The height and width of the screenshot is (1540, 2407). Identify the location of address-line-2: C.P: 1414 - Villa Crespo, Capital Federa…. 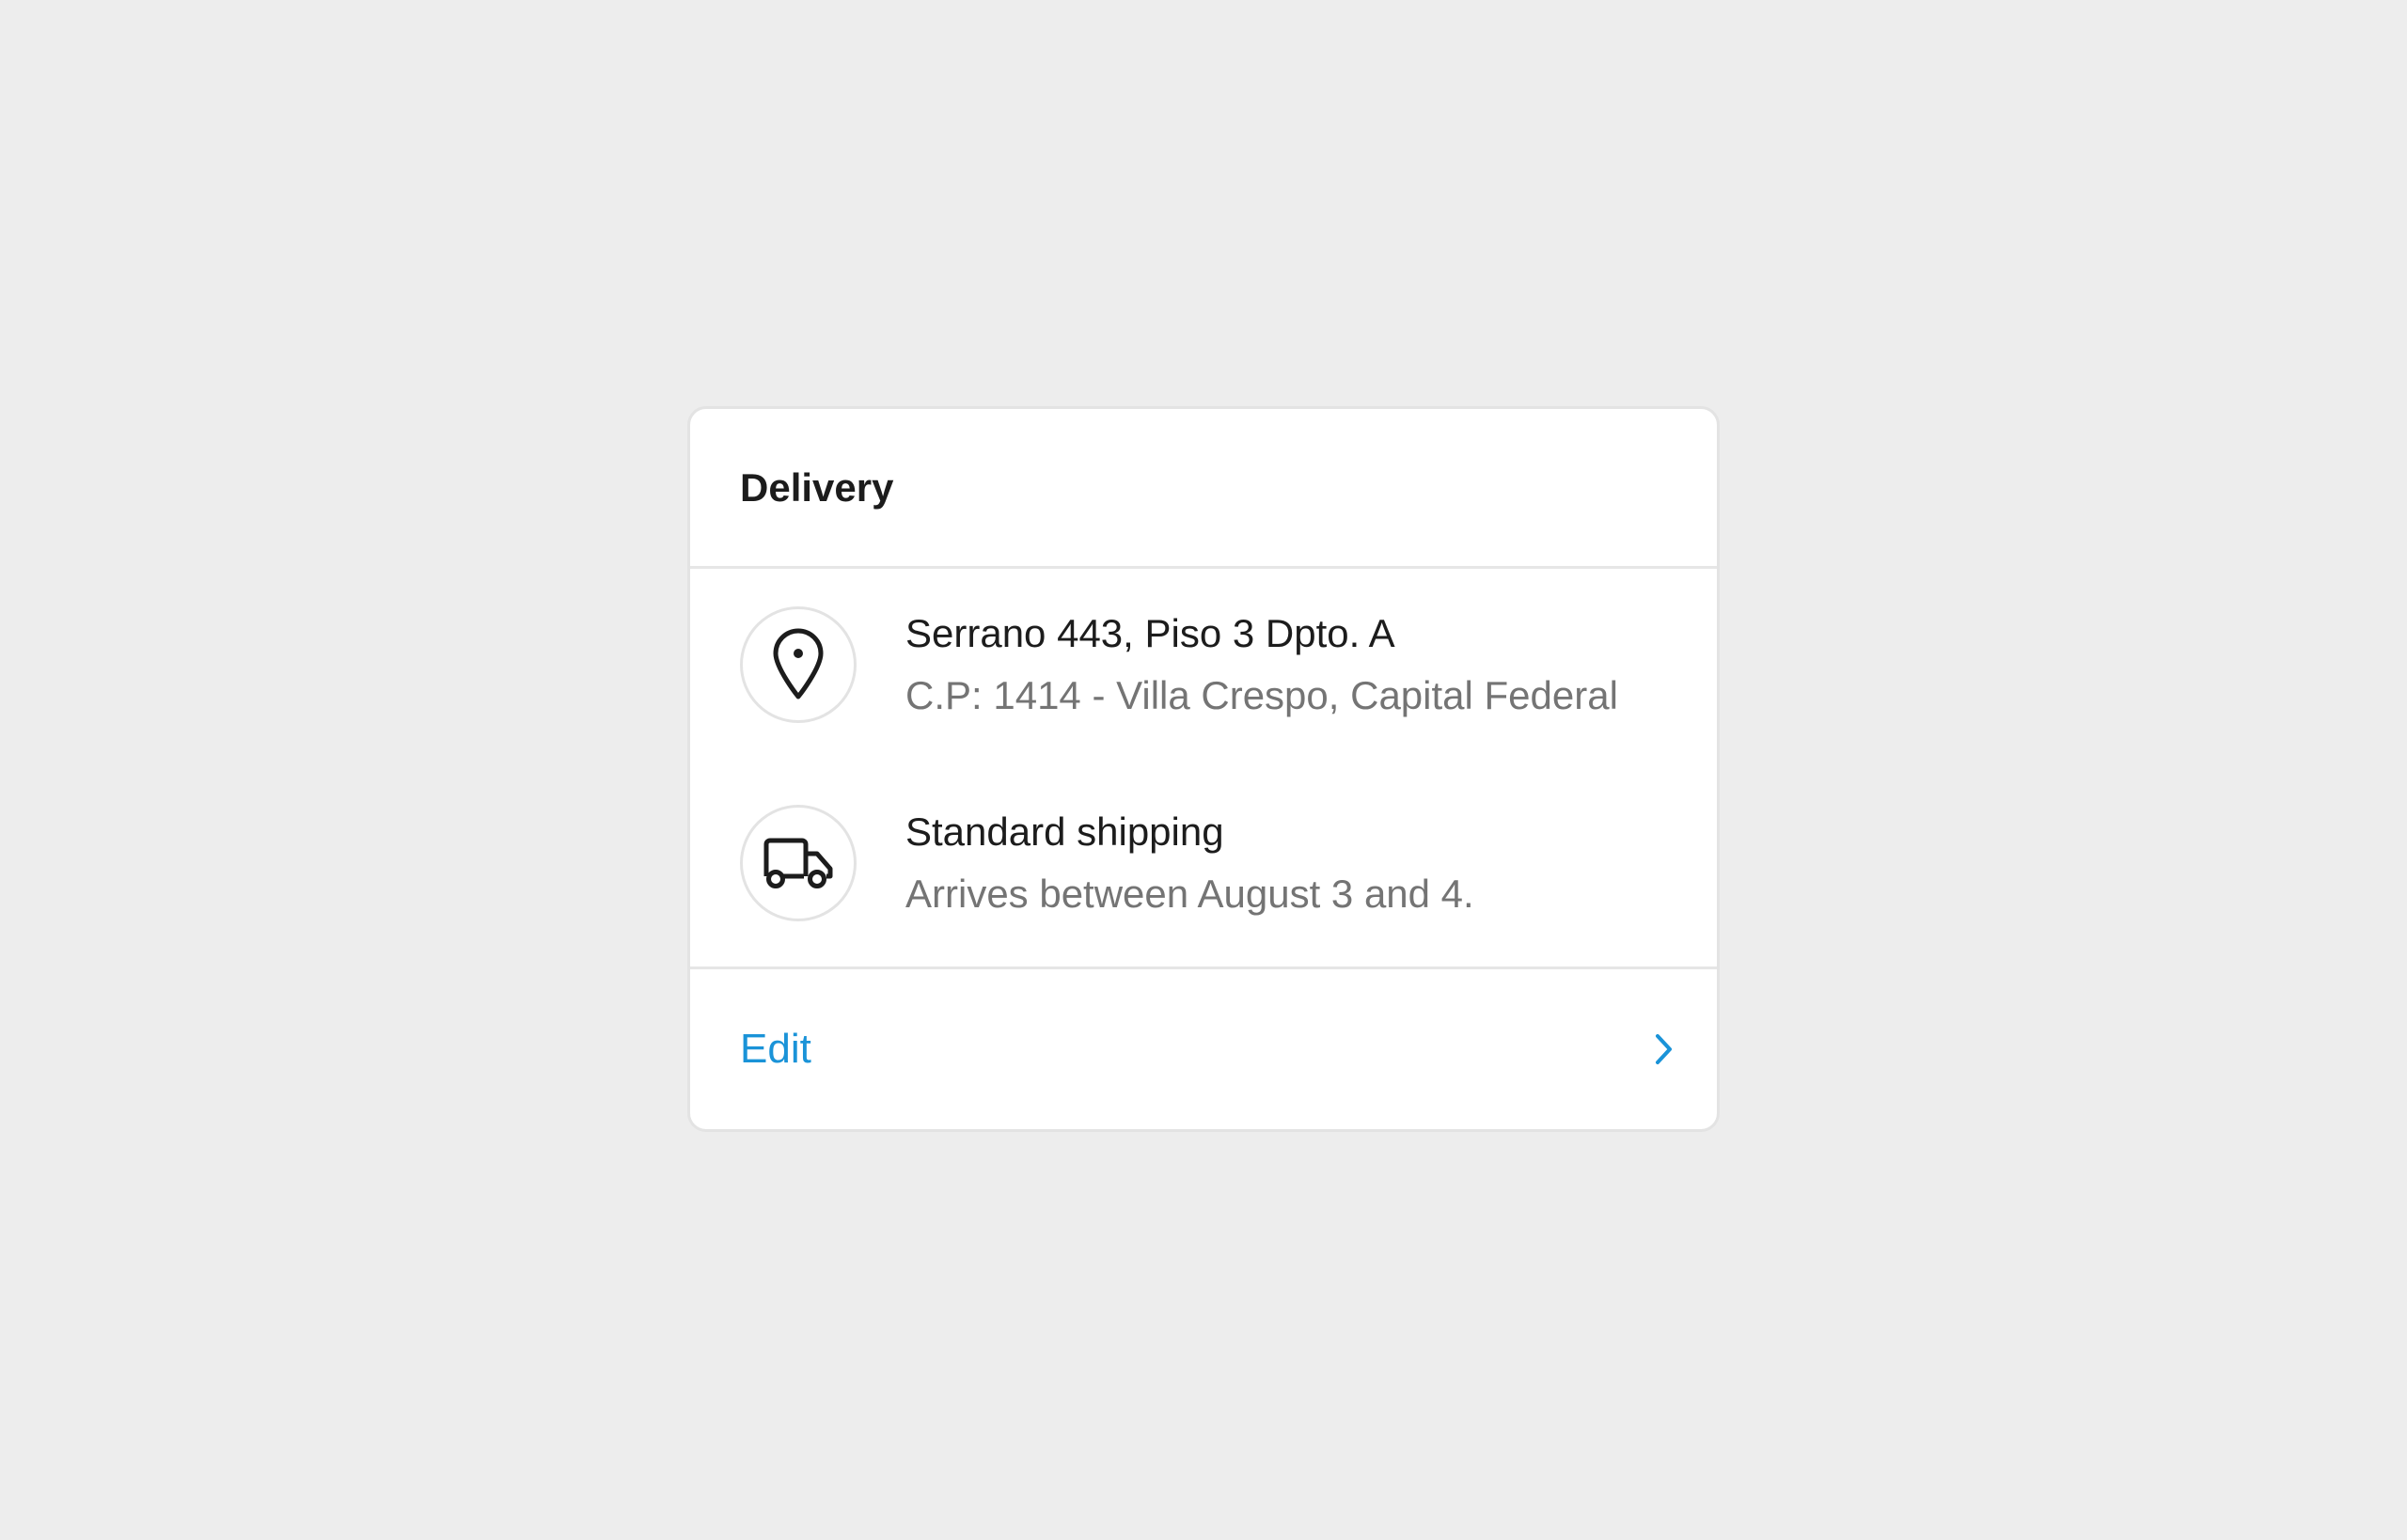
(1261, 695).